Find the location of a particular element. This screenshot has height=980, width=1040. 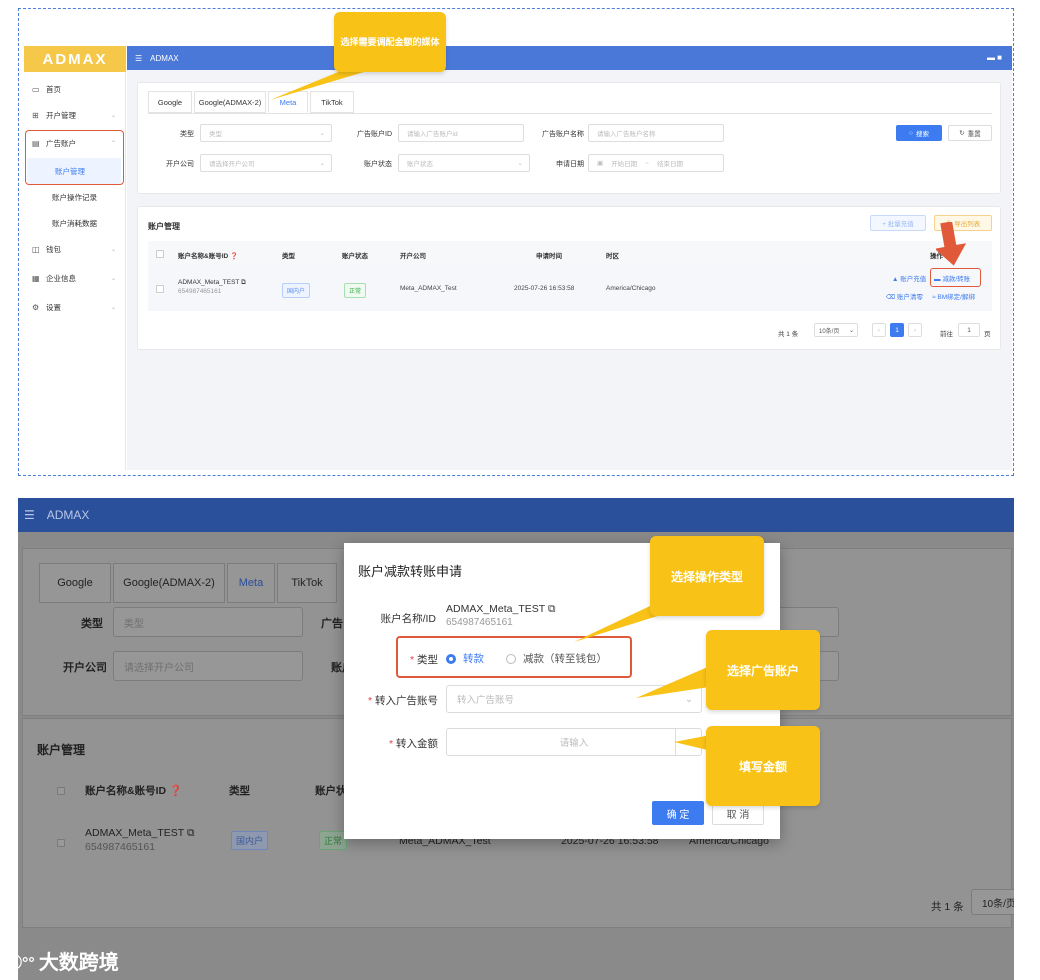

reset-button: ↻ 重置 is located at coordinates (970, 133).